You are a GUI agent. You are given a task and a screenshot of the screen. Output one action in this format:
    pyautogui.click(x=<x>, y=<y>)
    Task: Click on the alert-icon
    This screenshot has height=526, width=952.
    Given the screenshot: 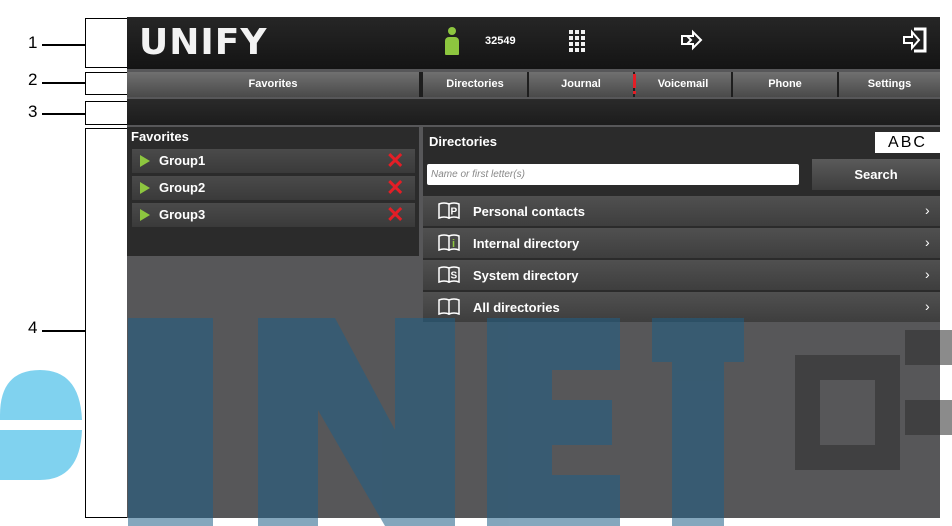 What is the action you would take?
    pyautogui.click(x=635, y=85)
    